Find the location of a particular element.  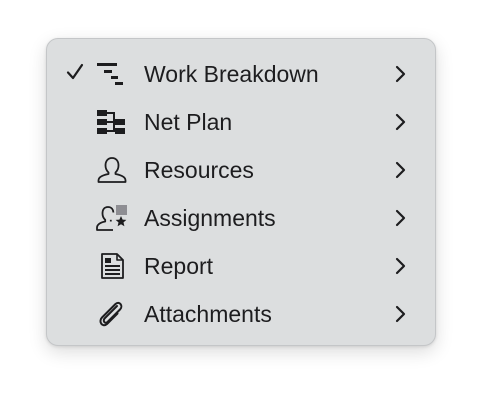

menu-item-attachments: Attachments is located at coordinates (241, 314).